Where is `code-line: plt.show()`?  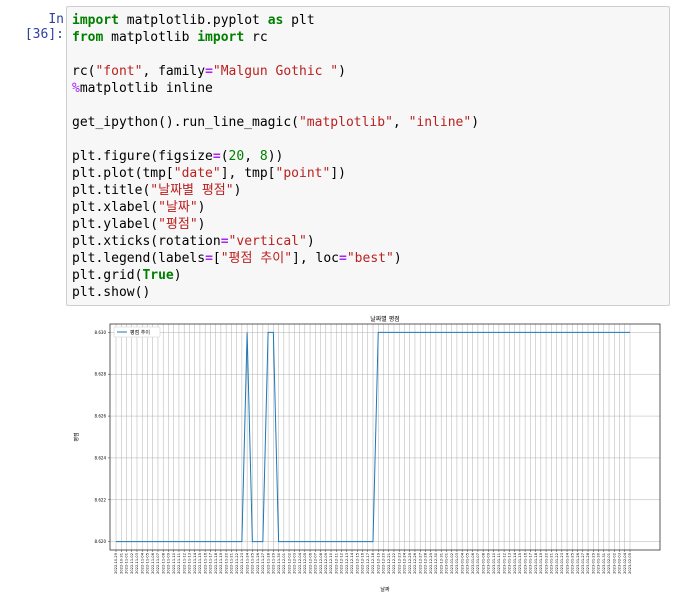
code-line: plt.show() is located at coordinates (370, 292).